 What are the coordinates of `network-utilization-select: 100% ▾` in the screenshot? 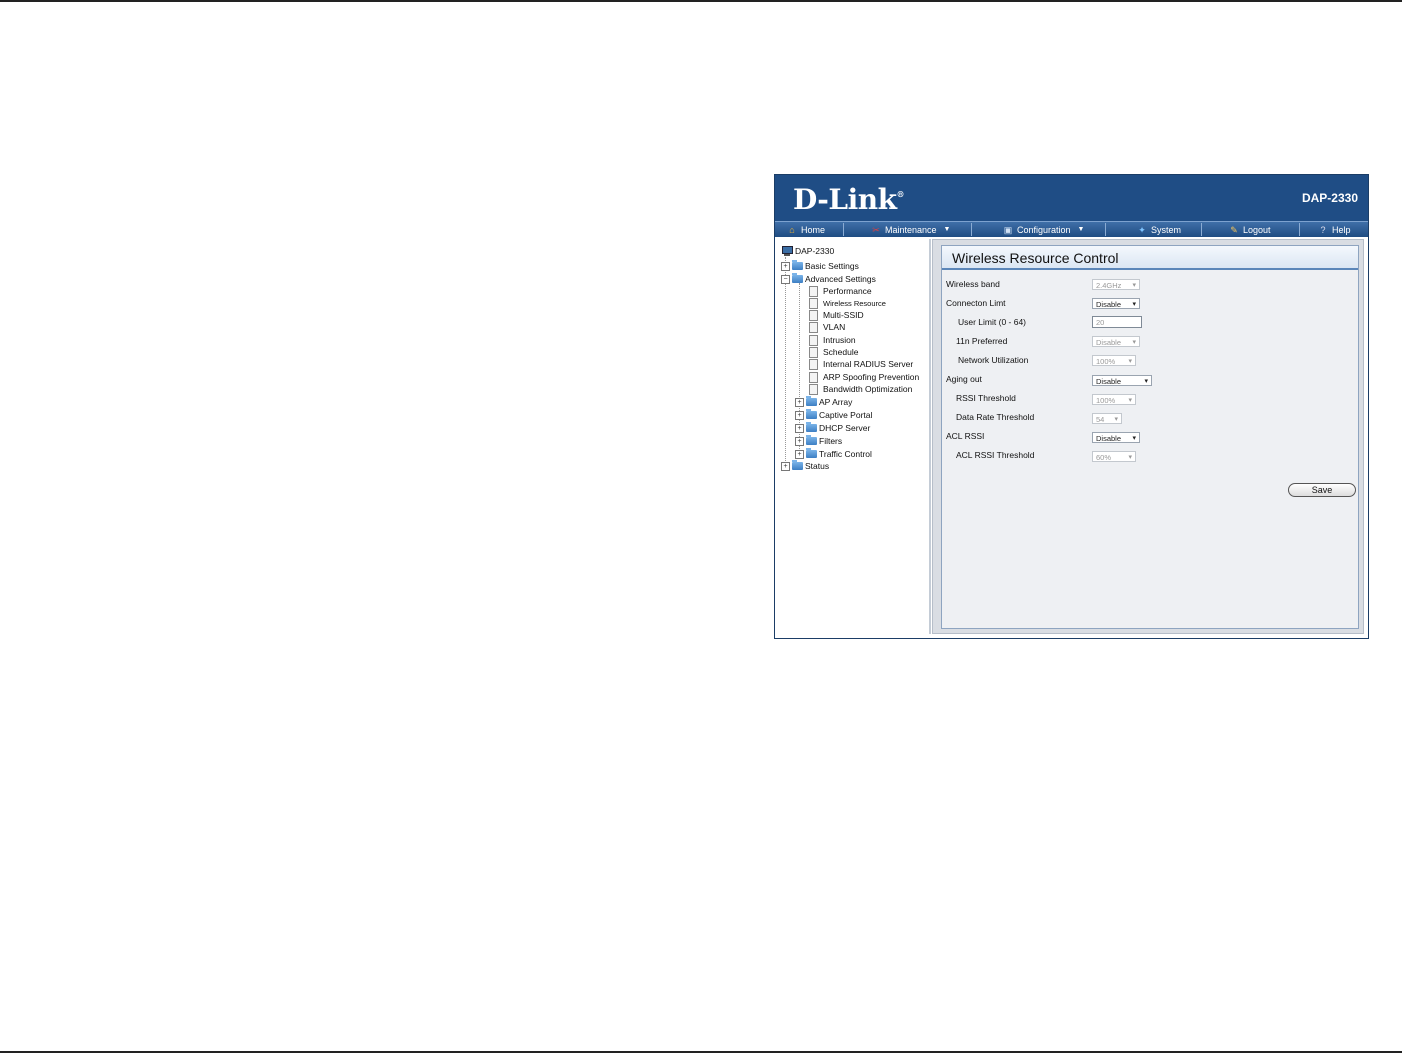 It's located at (1114, 360).